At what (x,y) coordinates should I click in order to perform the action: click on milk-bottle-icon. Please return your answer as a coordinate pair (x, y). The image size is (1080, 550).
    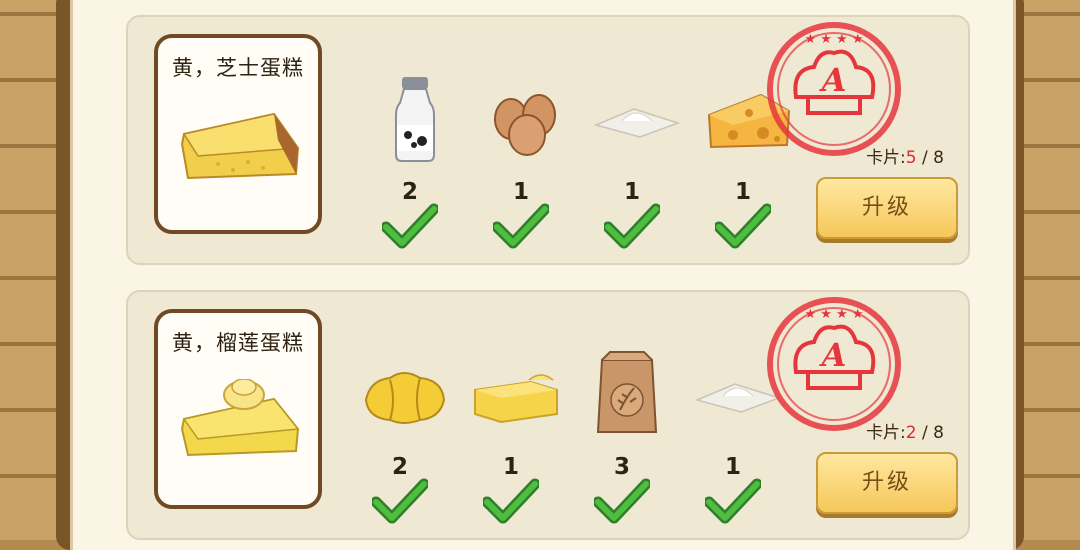
    Looking at the image, I should click on (415, 119).